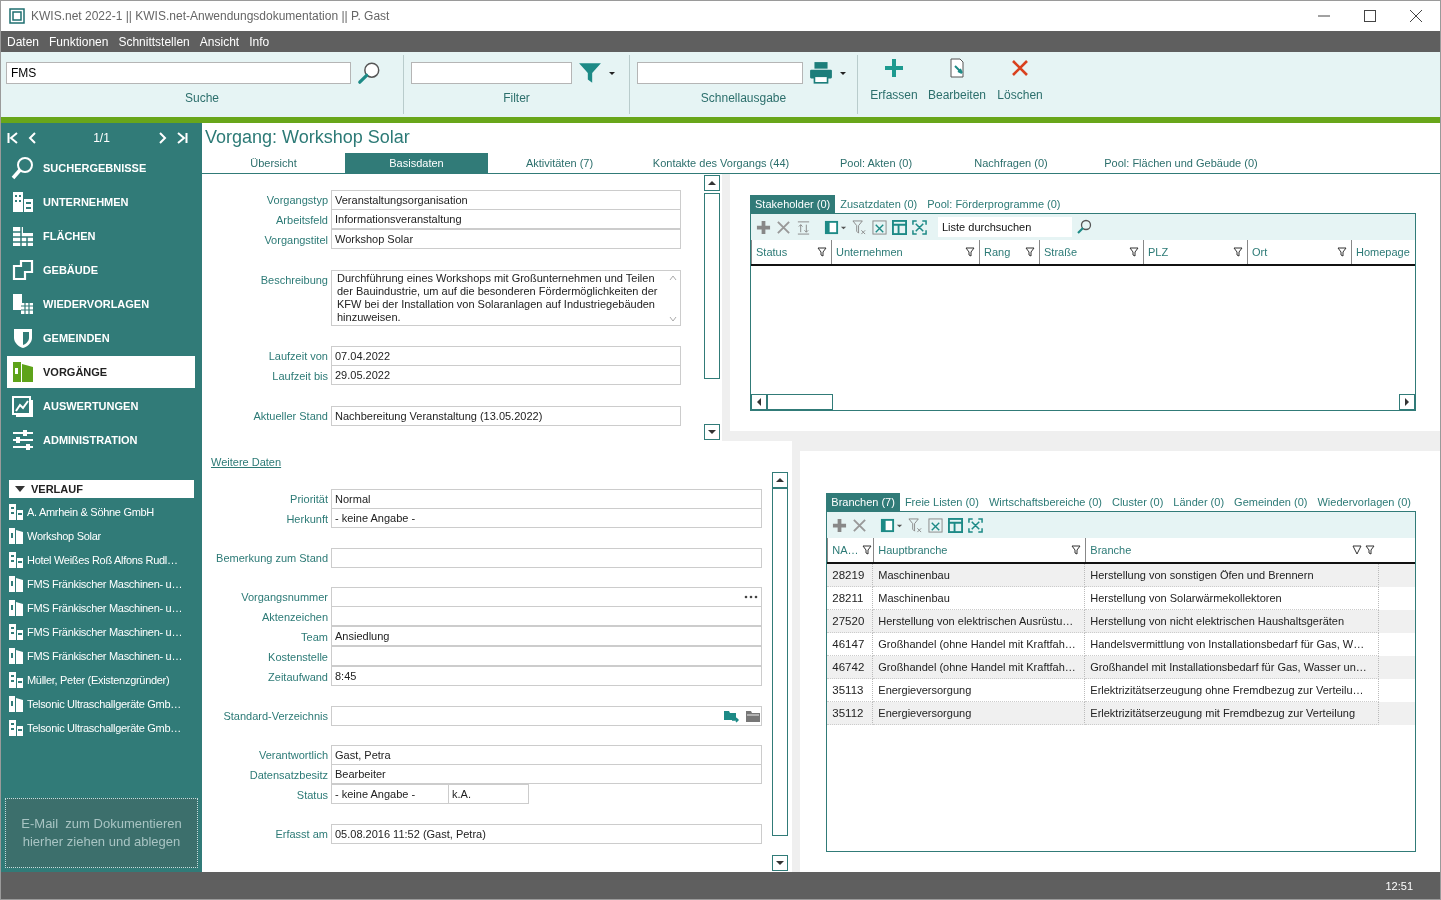 This screenshot has width=1441, height=900. I want to click on layout-icon, so click(899, 227).